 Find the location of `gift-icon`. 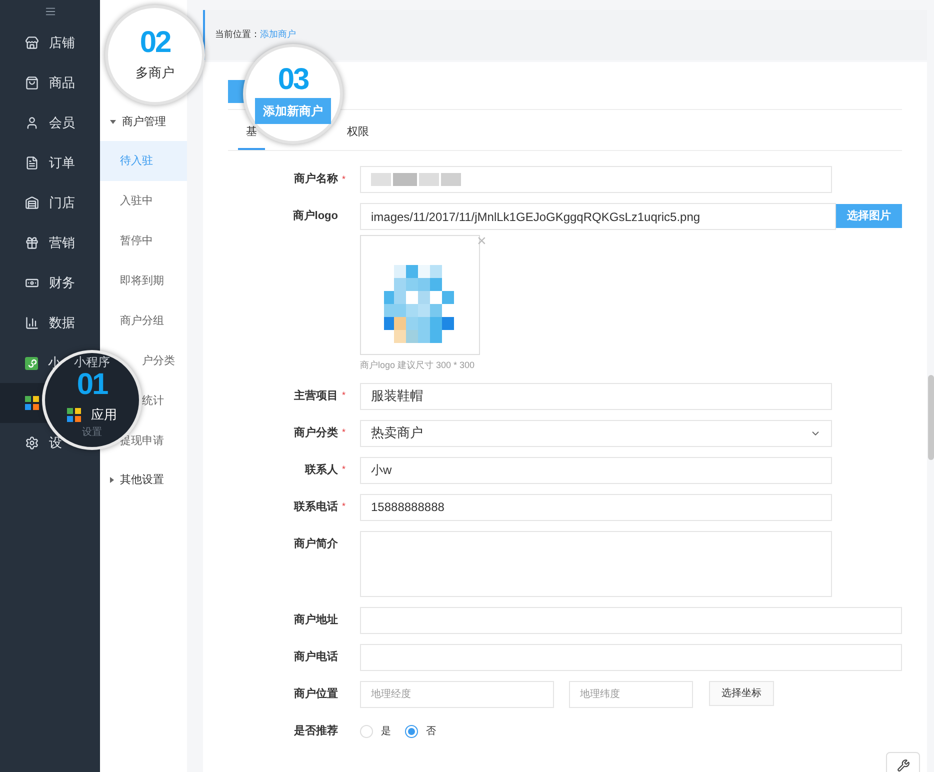

gift-icon is located at coordinates (32, 243).